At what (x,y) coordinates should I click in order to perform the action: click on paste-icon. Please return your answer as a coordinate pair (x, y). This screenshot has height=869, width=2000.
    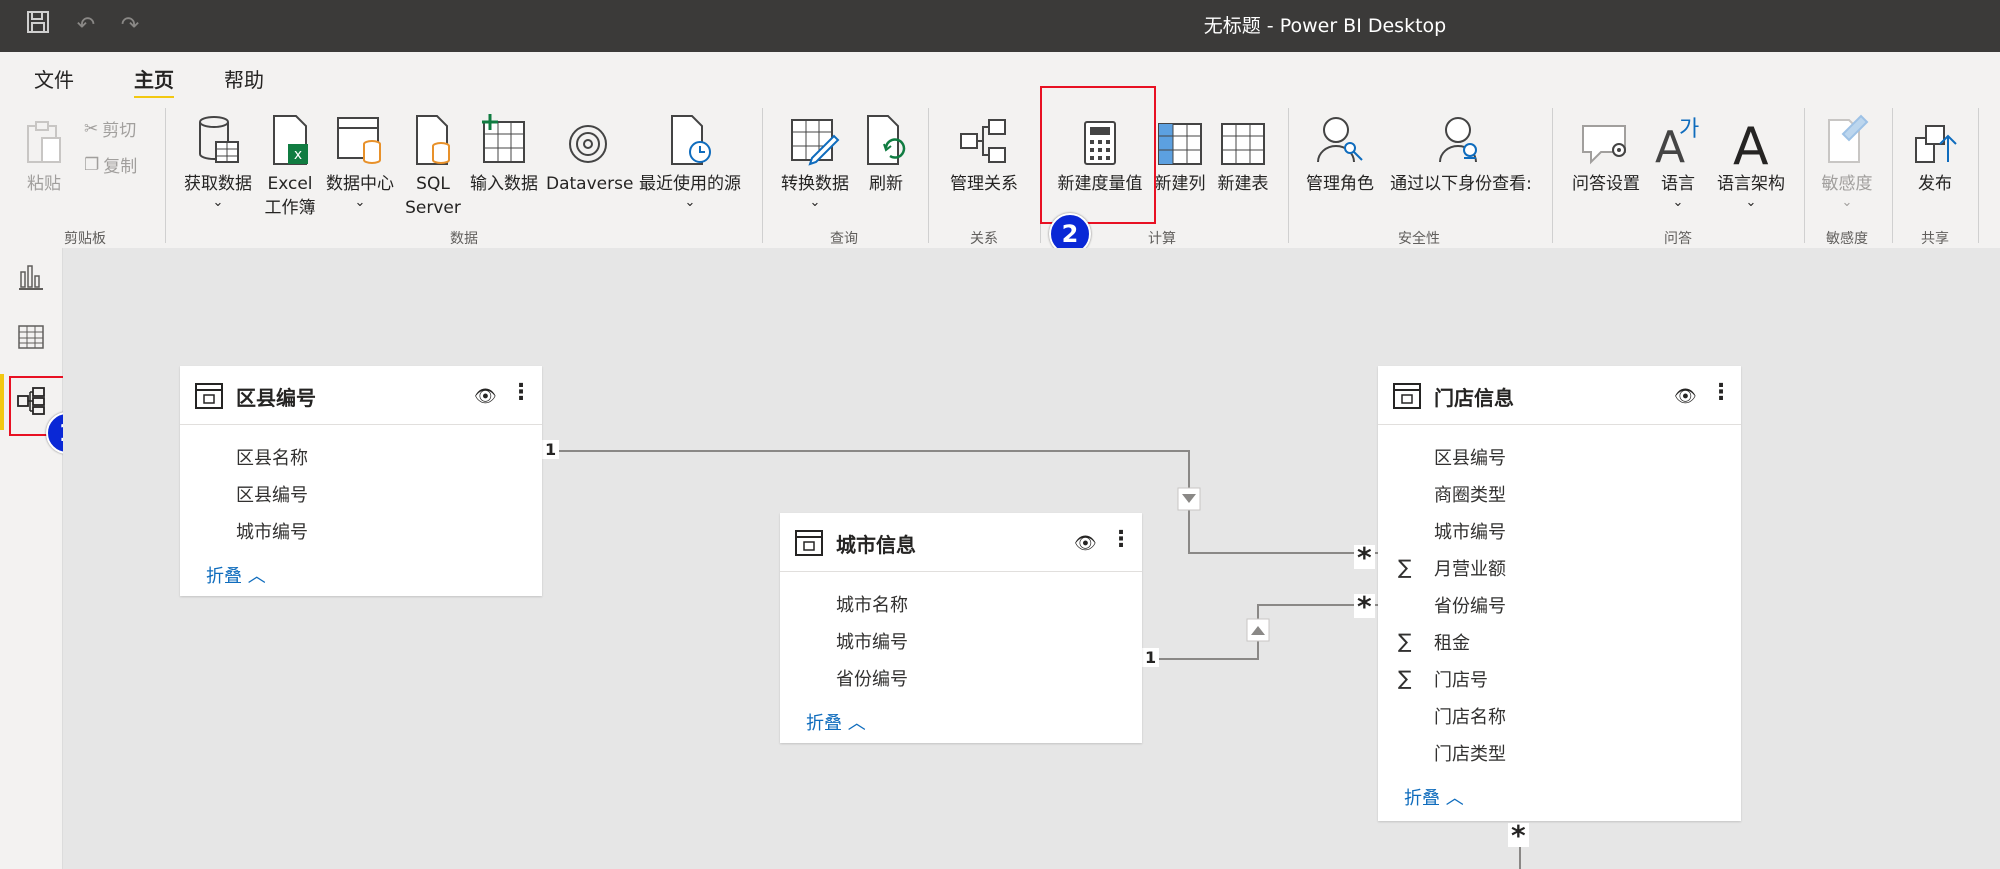
    Looking at the image, I should click on (44, 137).